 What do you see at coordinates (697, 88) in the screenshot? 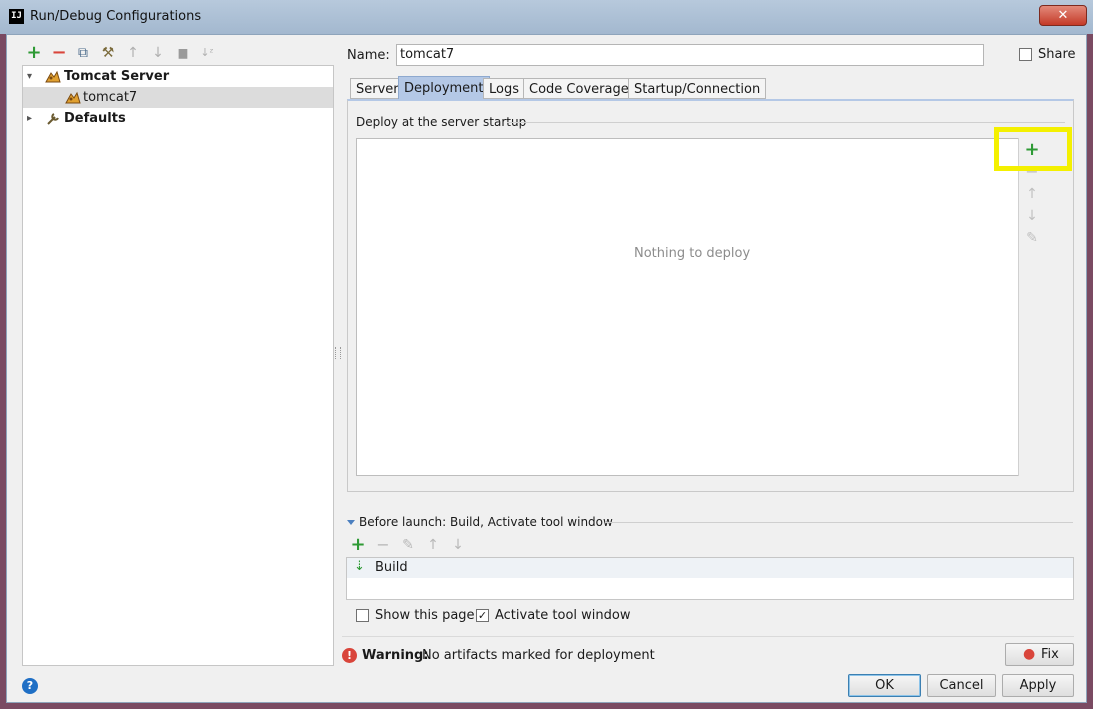
I see `tab-startup-connection: Startup/Connection` at bounding box center [697, 88].